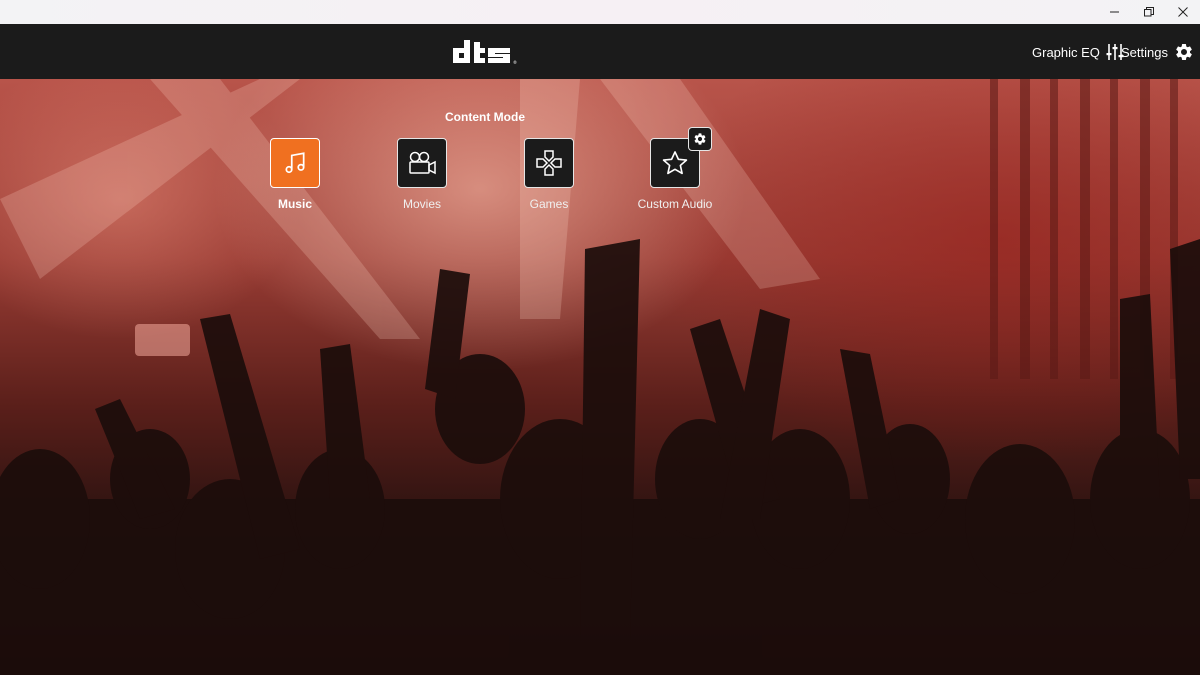  I want to click on mode-music-label: Music, so click(294, 204).